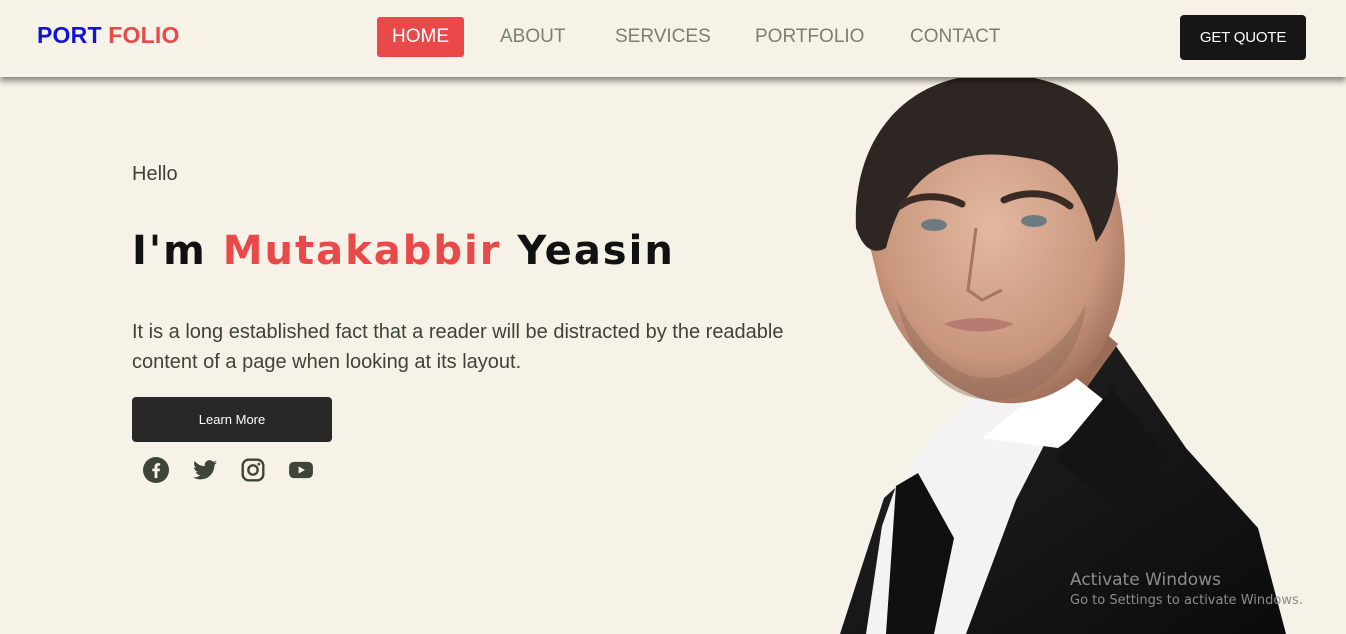  I want to click on facebook-icon, so click(156, 470).